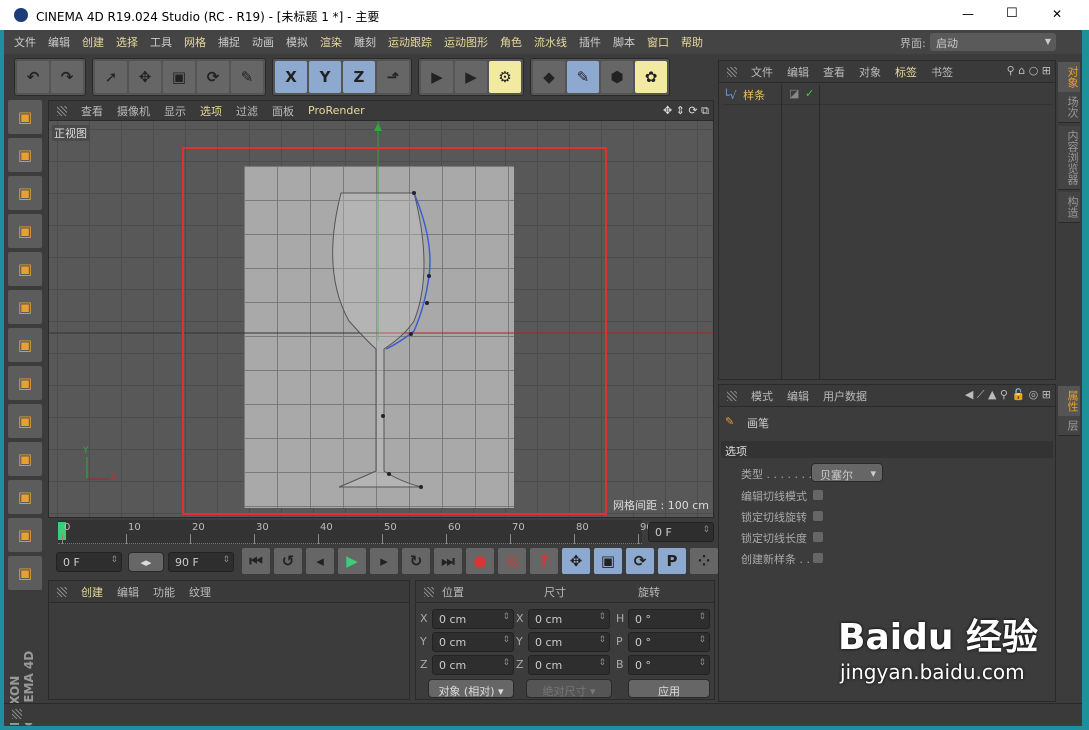 The height and width of the screenshot is (730, 1089). I want to click on right-tab: 构造, so click(1069, 207).